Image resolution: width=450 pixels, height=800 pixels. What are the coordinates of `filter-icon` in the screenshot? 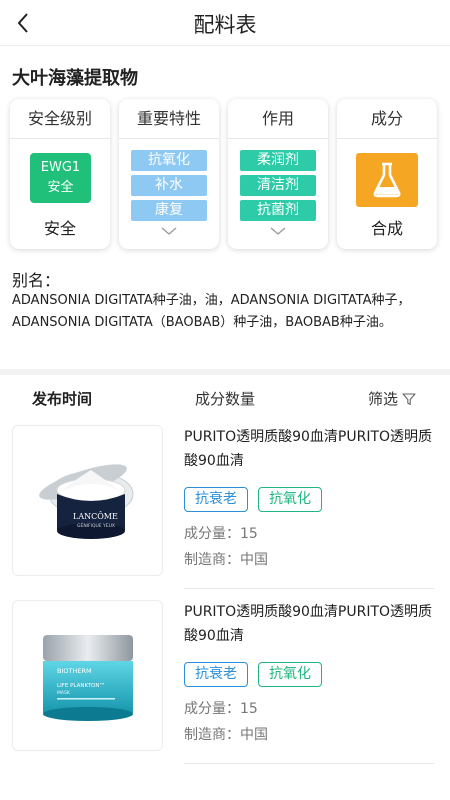 It's located at (409, 398).